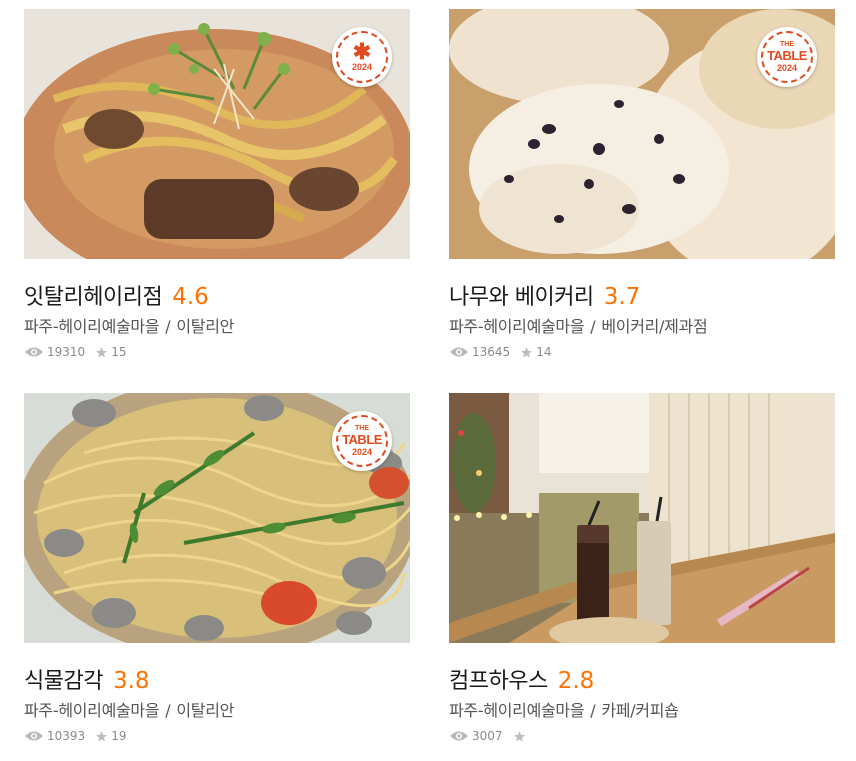 This screenshot has height=761, width=856. What do you see at coordinates (131, 681) in the screenshot?
I see `restaurant-rating: 3.8` at bounding box center [131, 681].